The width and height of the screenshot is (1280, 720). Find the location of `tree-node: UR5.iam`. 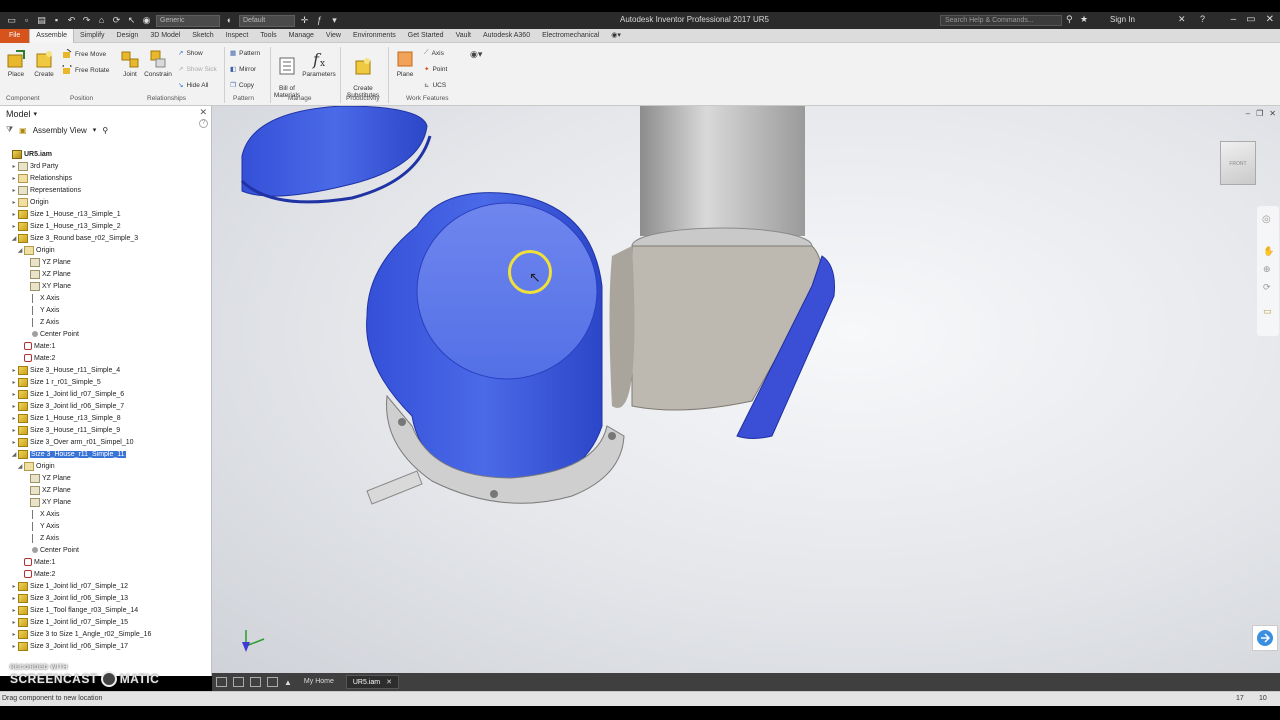

tree-node: UR5.iam is located at coordinates (105, 154).